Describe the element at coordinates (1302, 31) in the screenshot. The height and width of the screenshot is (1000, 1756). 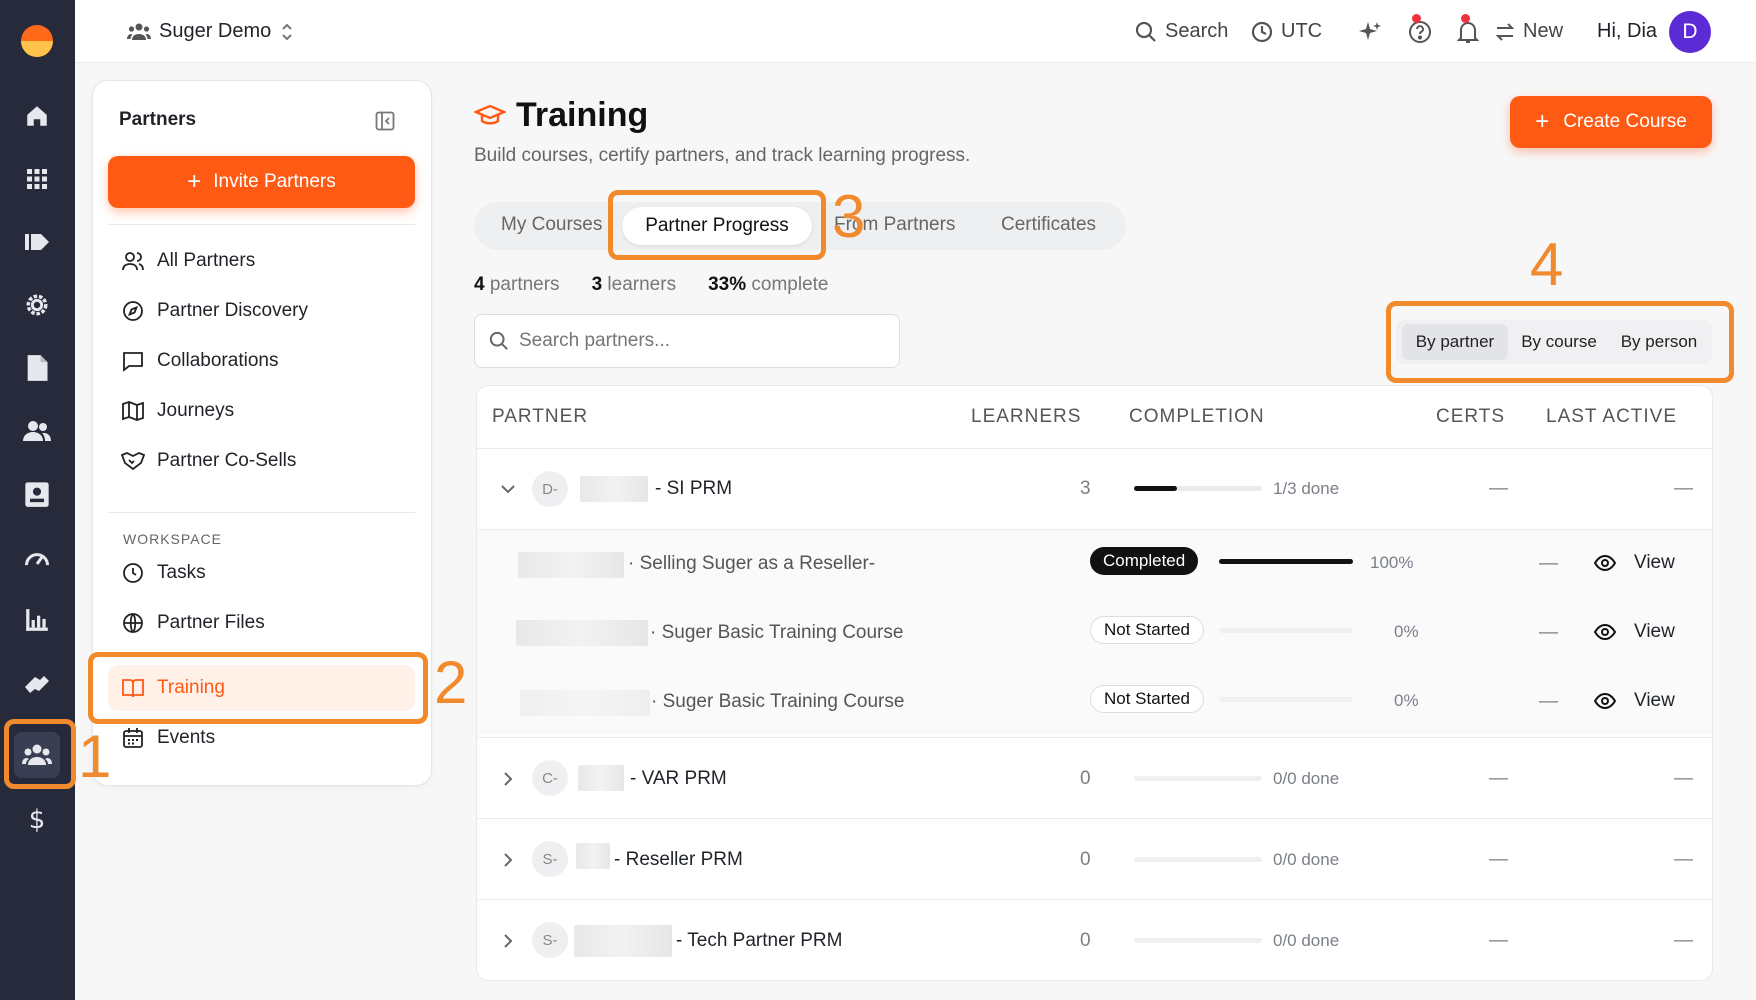
I see `timezone-label: UTC` at that location.